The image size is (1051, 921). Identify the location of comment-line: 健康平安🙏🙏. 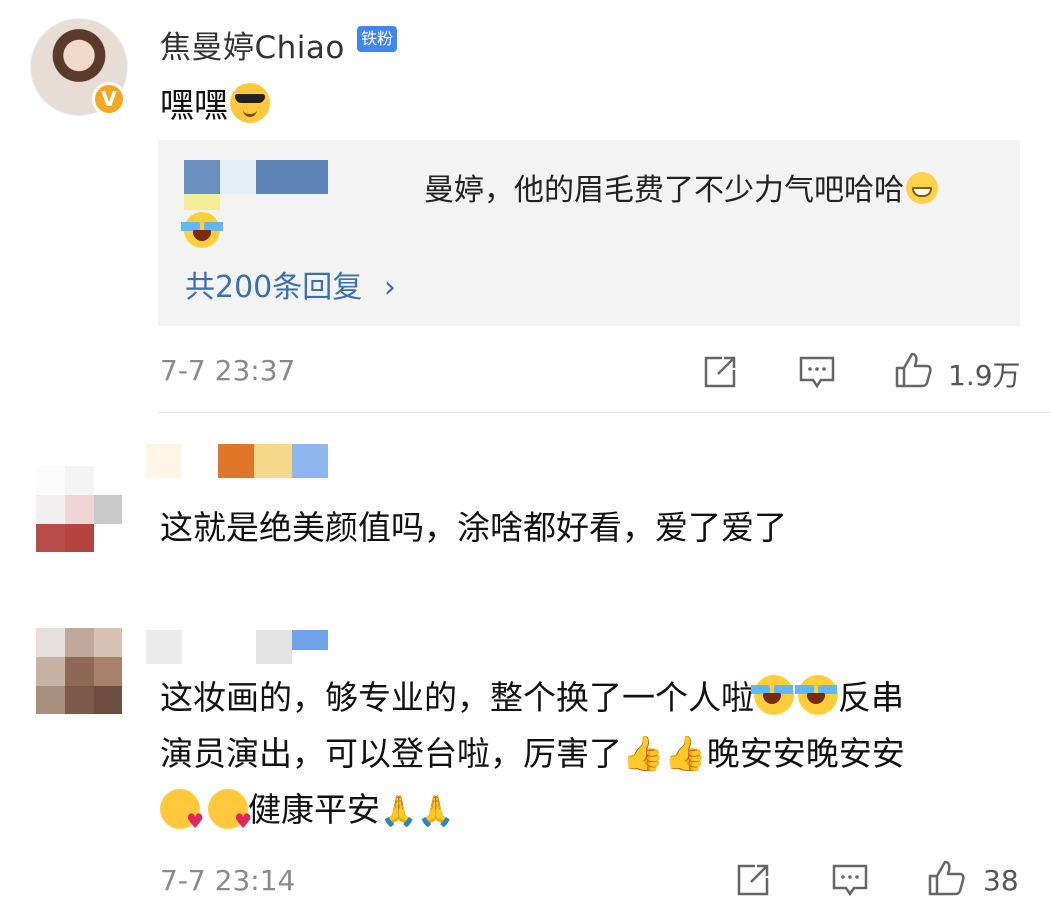
(307, 811).